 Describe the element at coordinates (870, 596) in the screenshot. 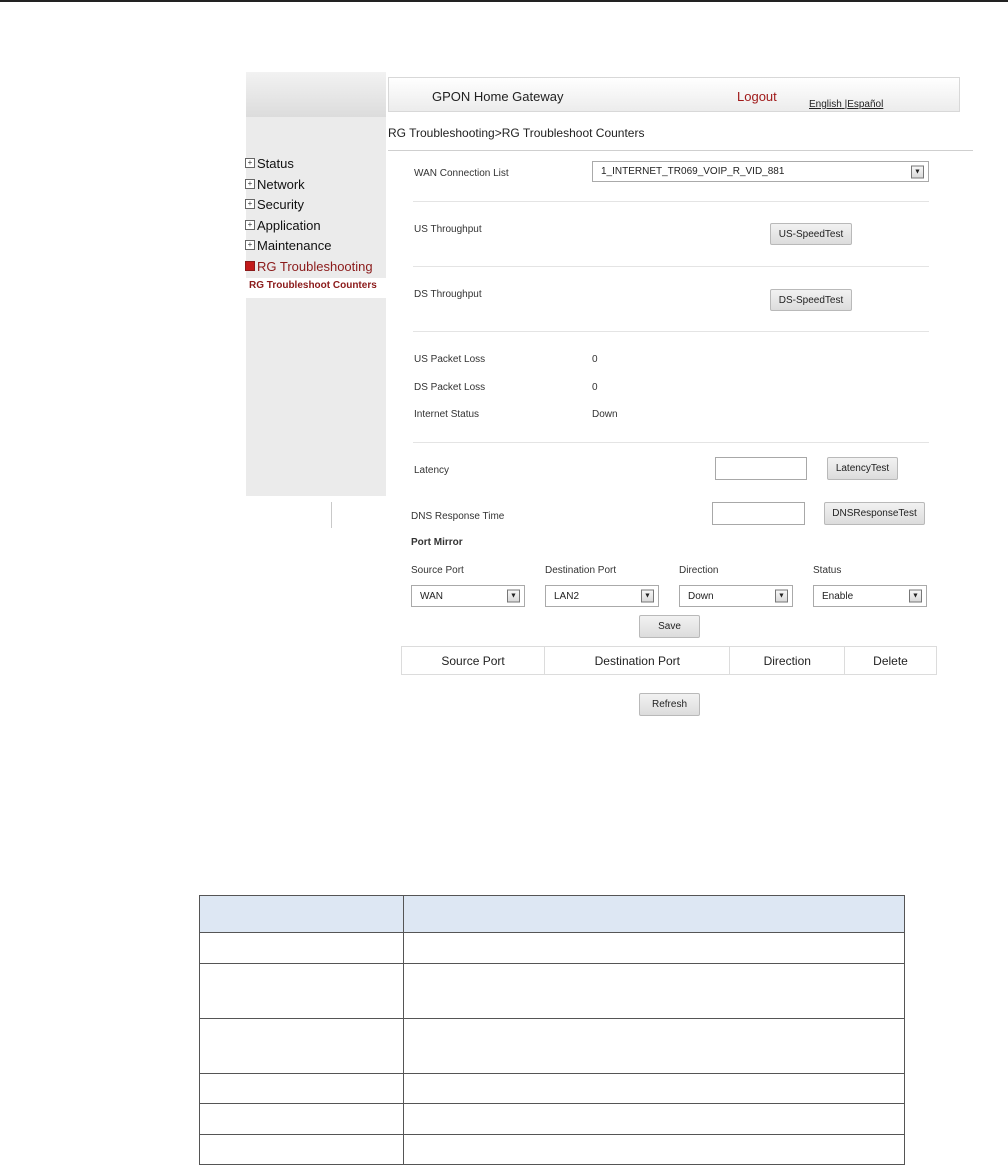

I see `status-select: Enable ▼` at that location.